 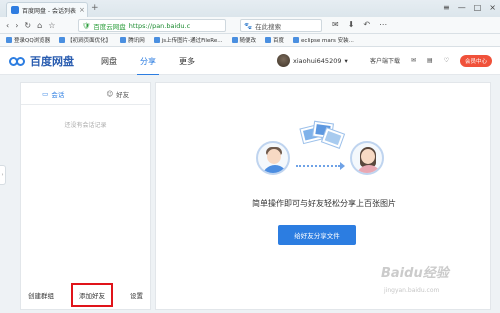 What do you see at coordinates (462, 7) in the screenshot?
I see `minimize-icon: —` at bounding box center [462, 7].